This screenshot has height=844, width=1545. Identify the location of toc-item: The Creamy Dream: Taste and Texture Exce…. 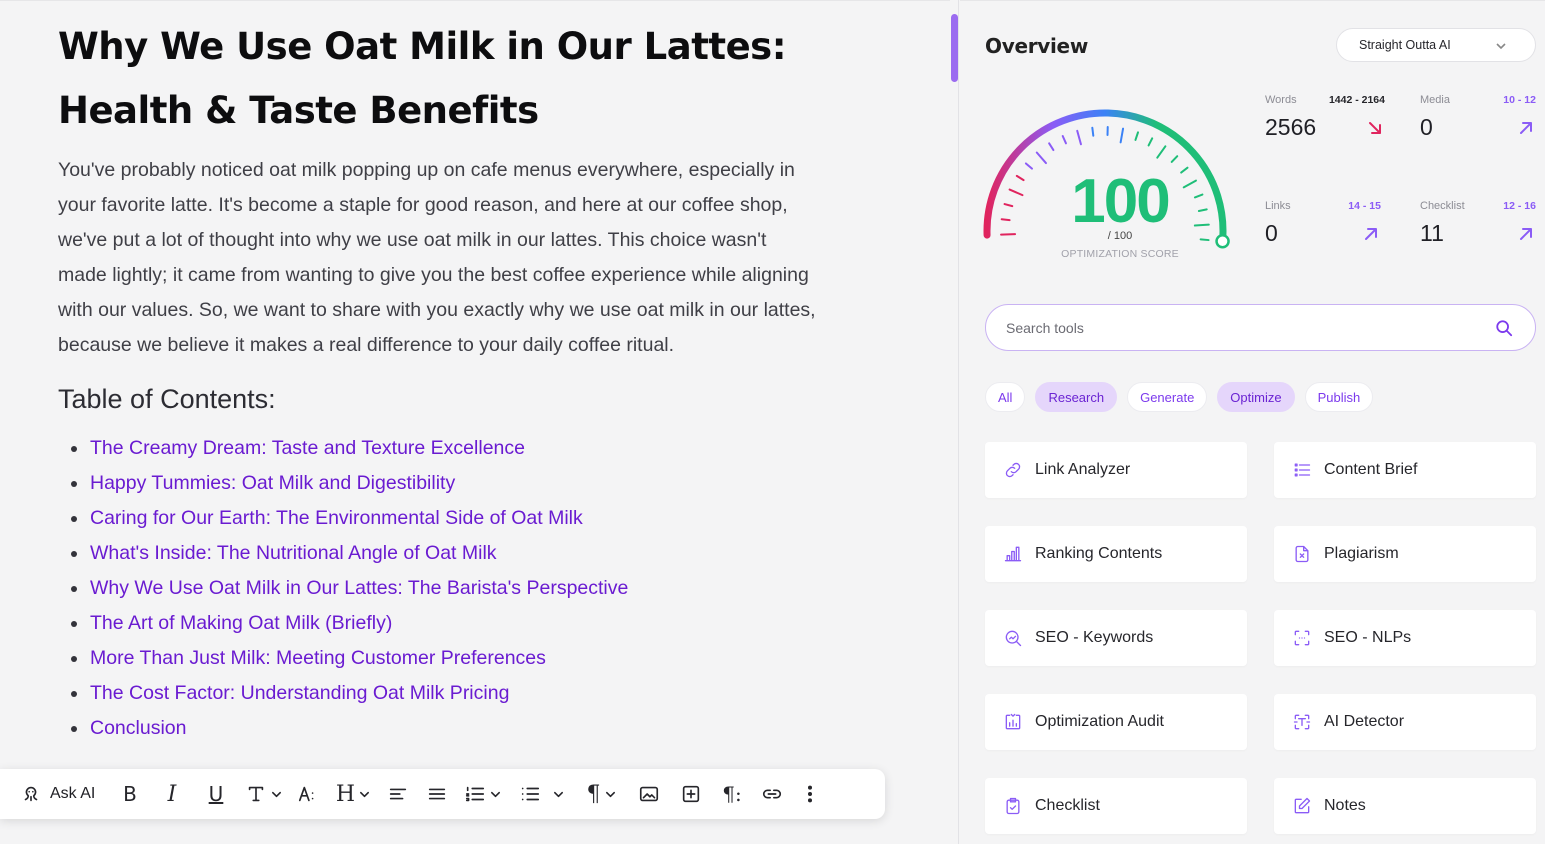
(438, 448).